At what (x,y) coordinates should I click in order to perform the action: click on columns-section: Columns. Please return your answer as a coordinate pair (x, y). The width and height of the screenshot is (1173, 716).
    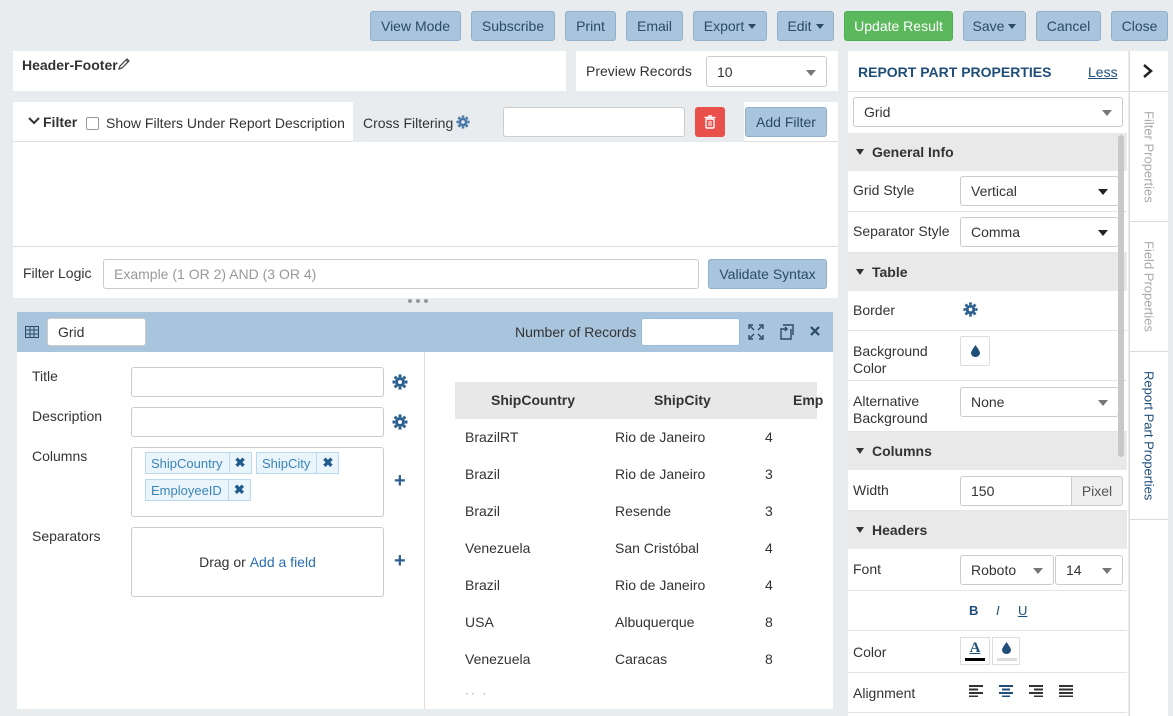
    Looking at the image, I should click on (987, 451).